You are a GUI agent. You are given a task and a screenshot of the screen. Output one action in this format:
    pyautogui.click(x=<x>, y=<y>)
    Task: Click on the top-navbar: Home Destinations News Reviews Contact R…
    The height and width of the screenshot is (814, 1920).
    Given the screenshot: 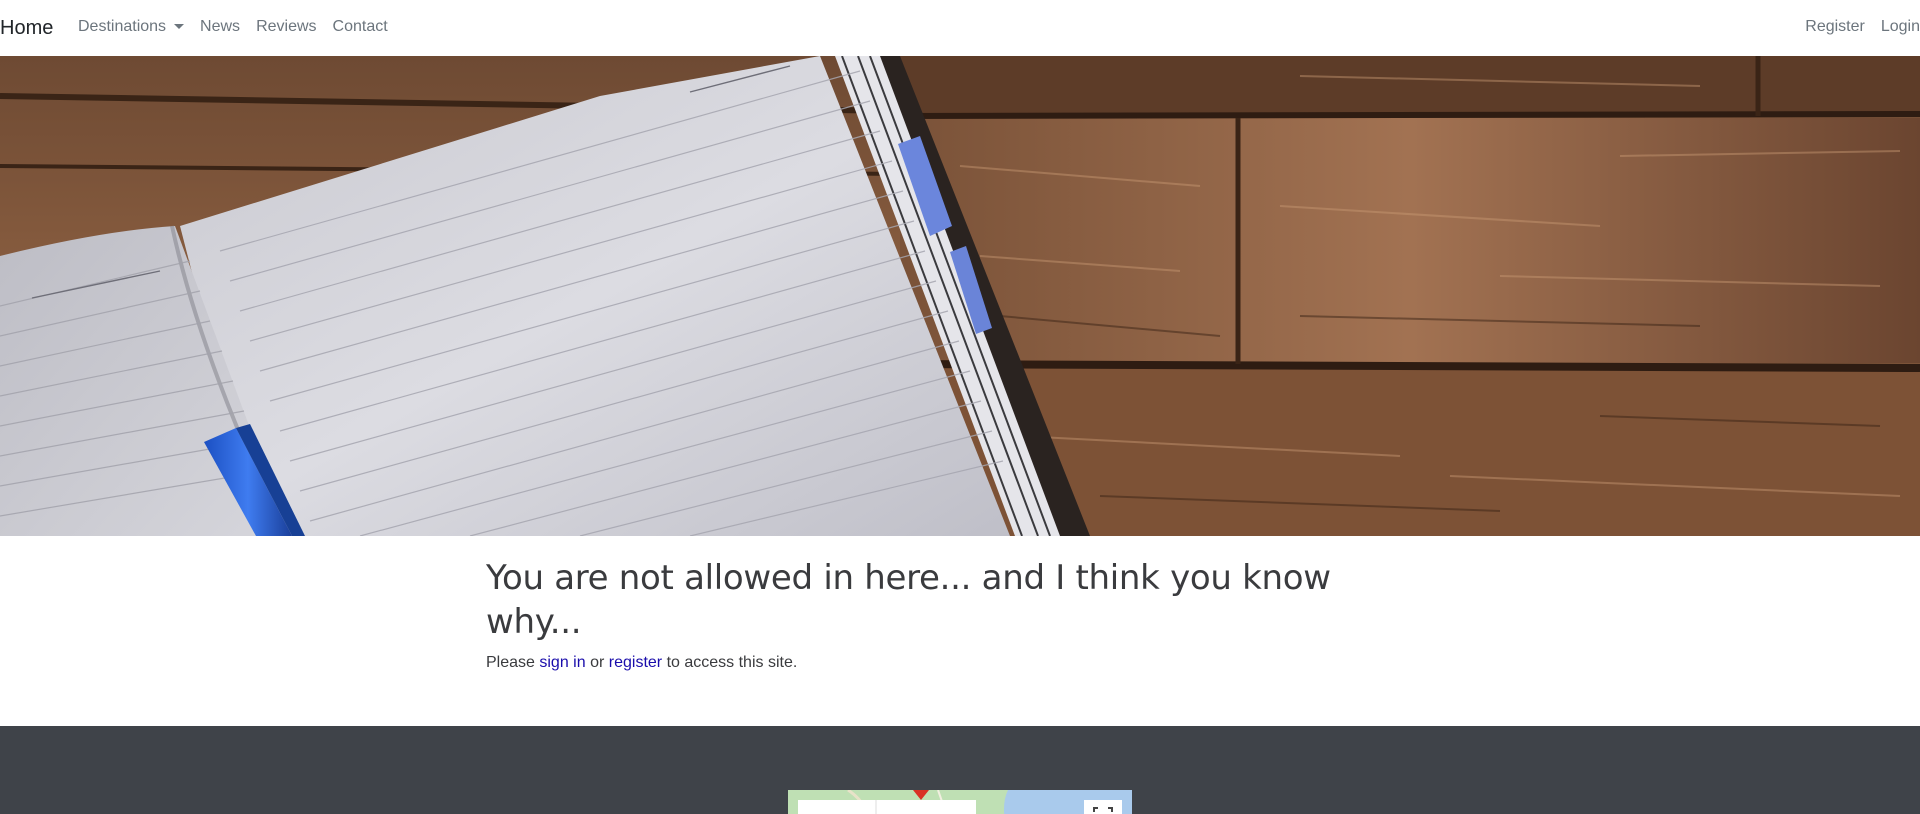 What is the action you would take?
    pyautogui.click(x=960, y=28)
    